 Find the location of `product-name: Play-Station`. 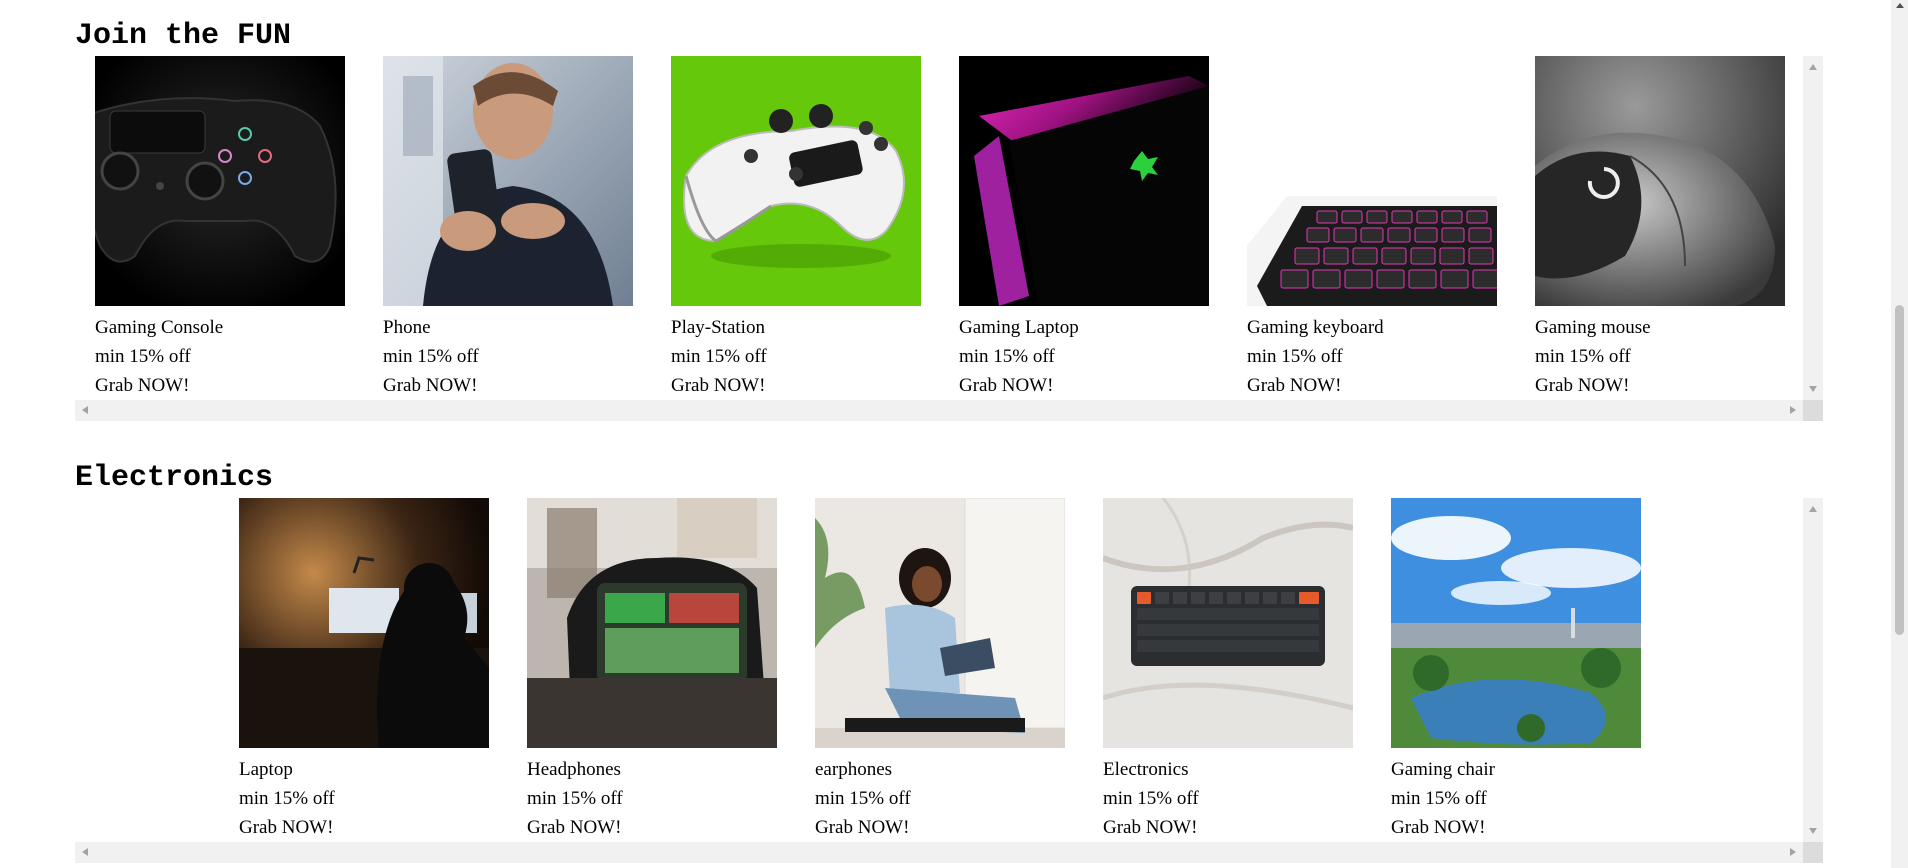

product-name: Play-Station is located at coordinates (718, 327).